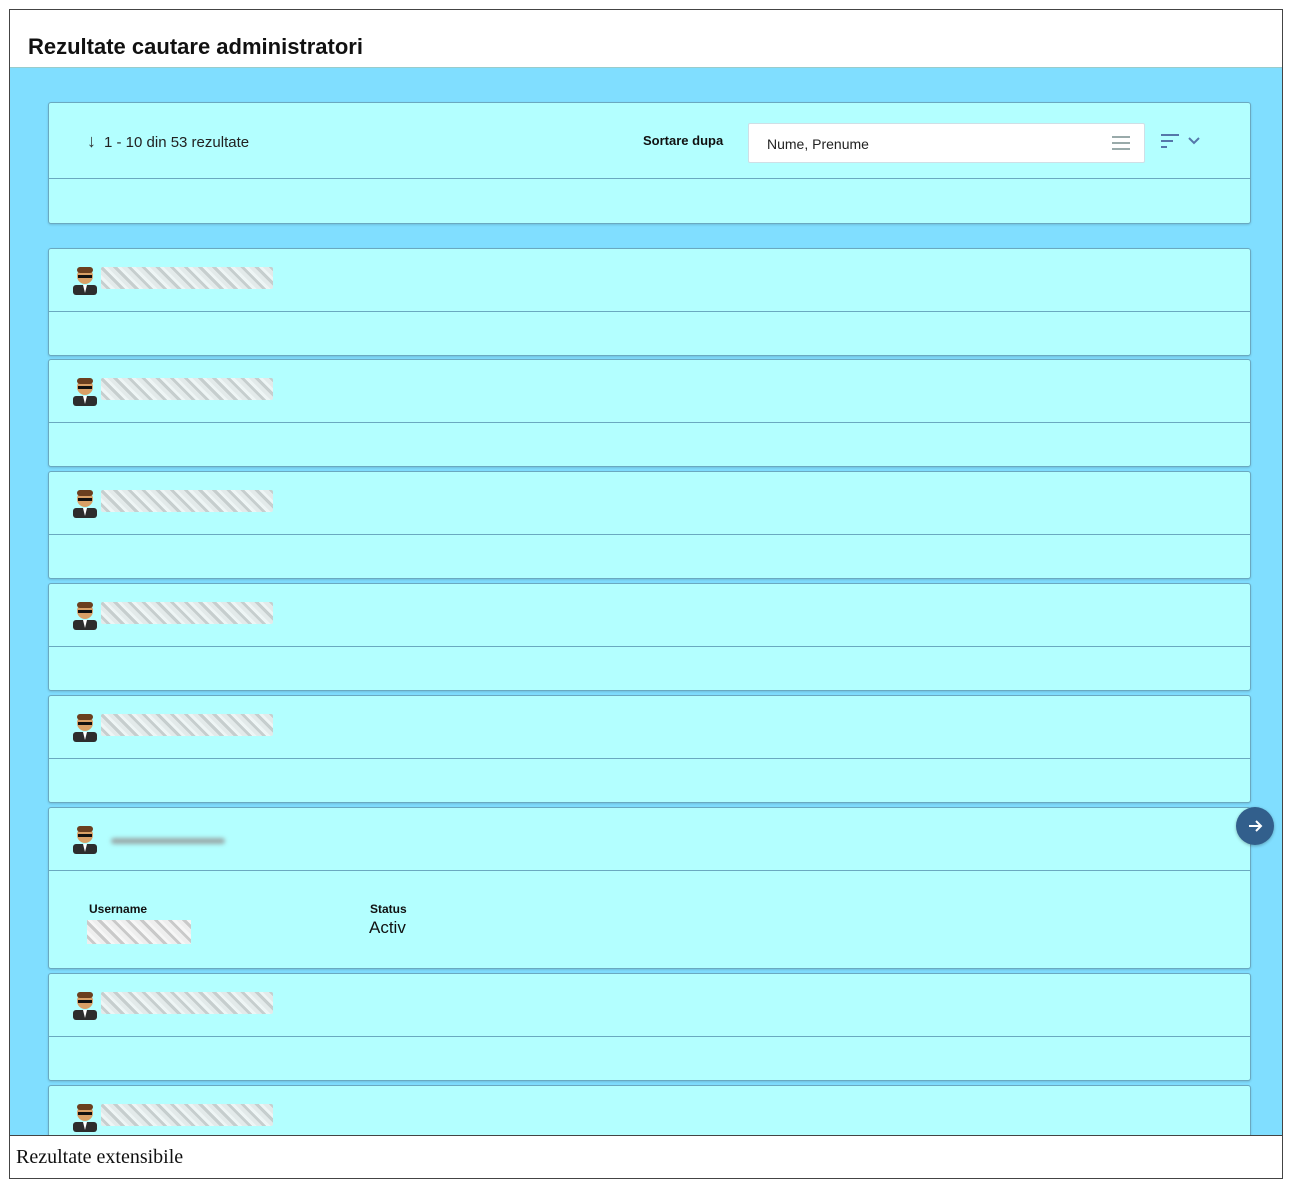  I want to click on arrow-down-icon: ↓, so click(91, 141).